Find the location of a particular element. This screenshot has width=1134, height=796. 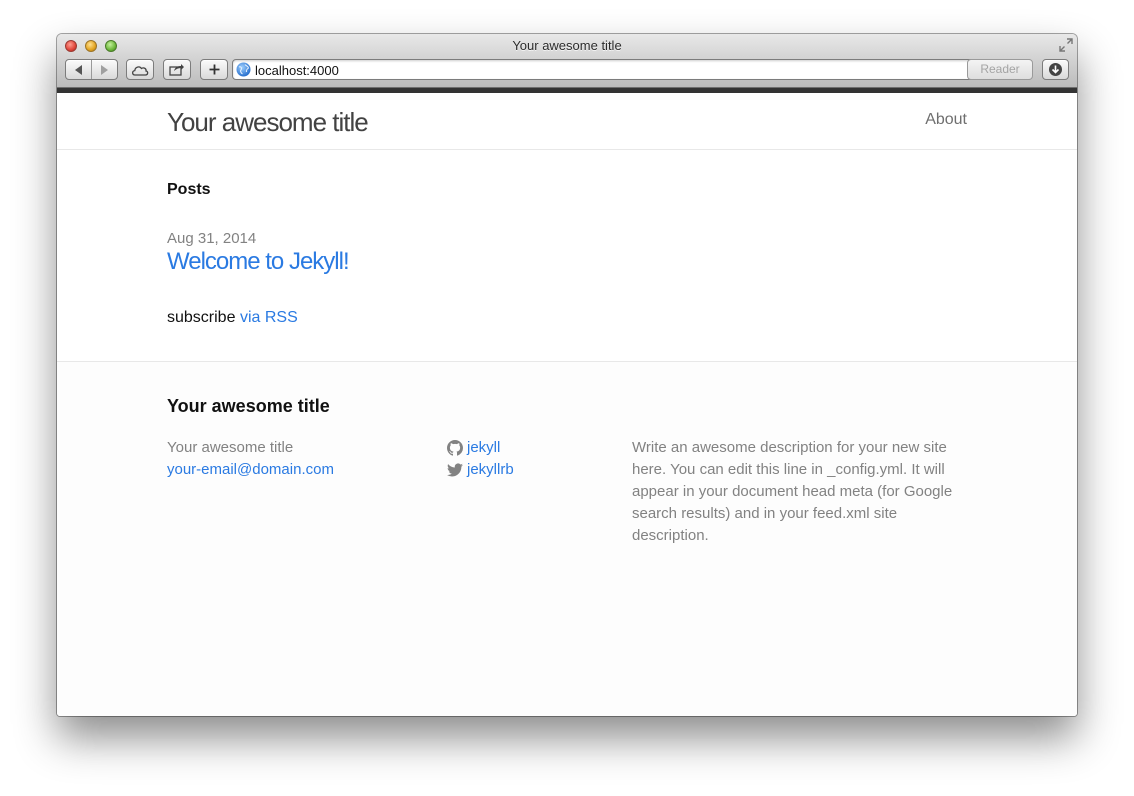

share-icon is located at coordinates (176, 70).